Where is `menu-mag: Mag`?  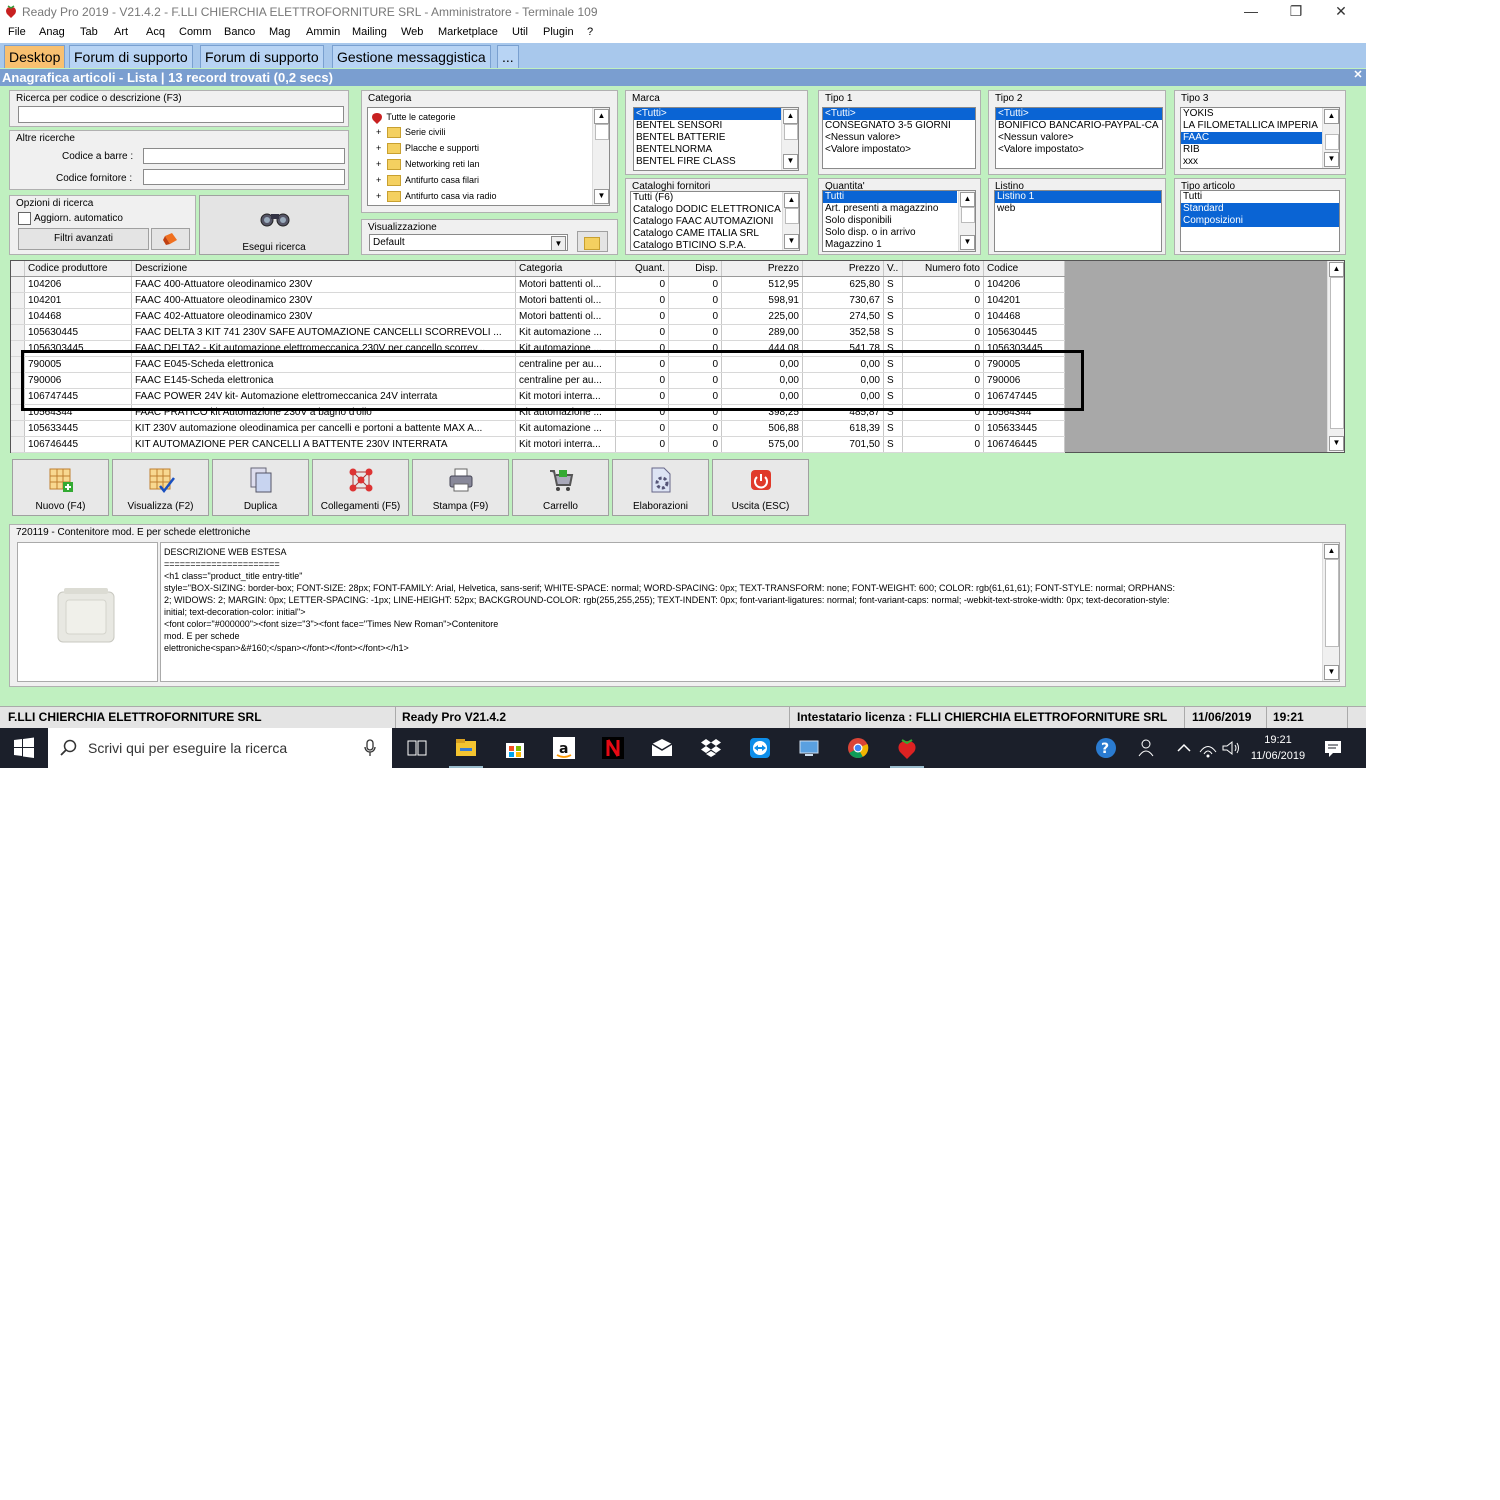 menu-mag: Mag is located at coordinates (279, 32).